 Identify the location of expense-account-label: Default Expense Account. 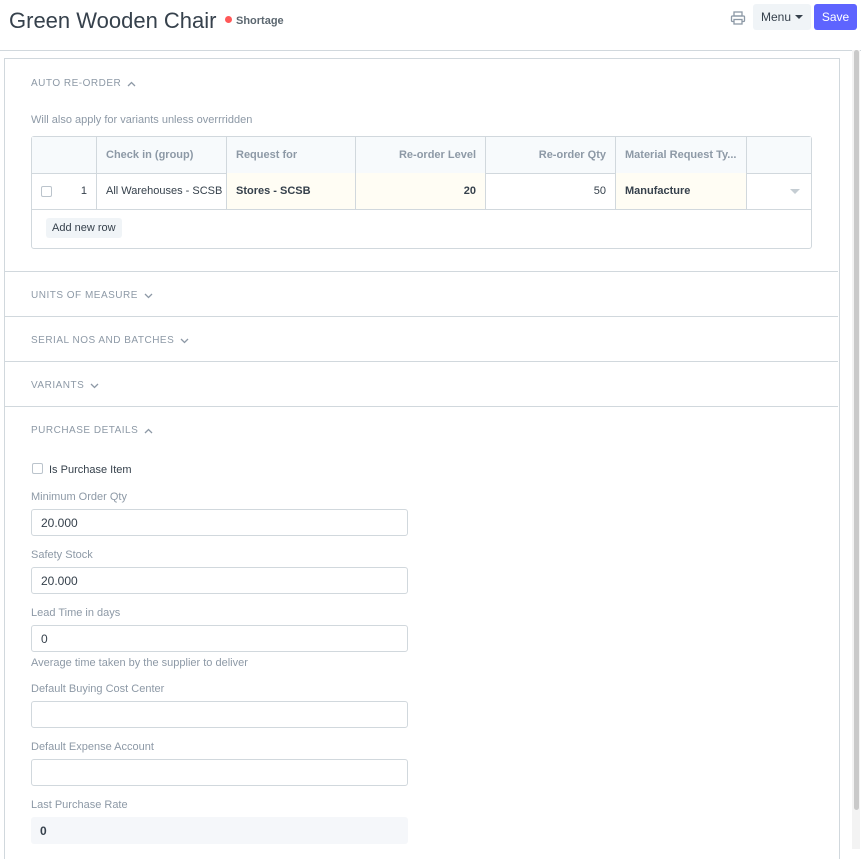
(92, 747).